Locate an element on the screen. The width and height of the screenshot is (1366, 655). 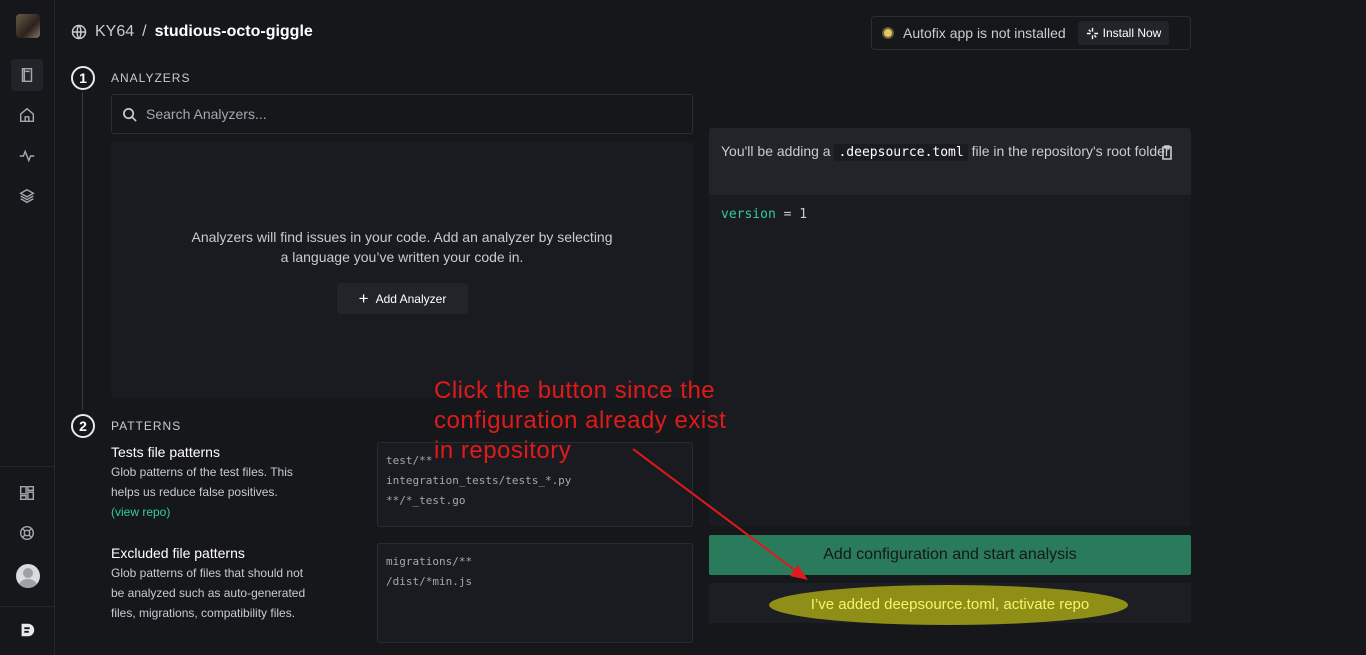
search-analyzers-input is located at coordinates (406, 114).